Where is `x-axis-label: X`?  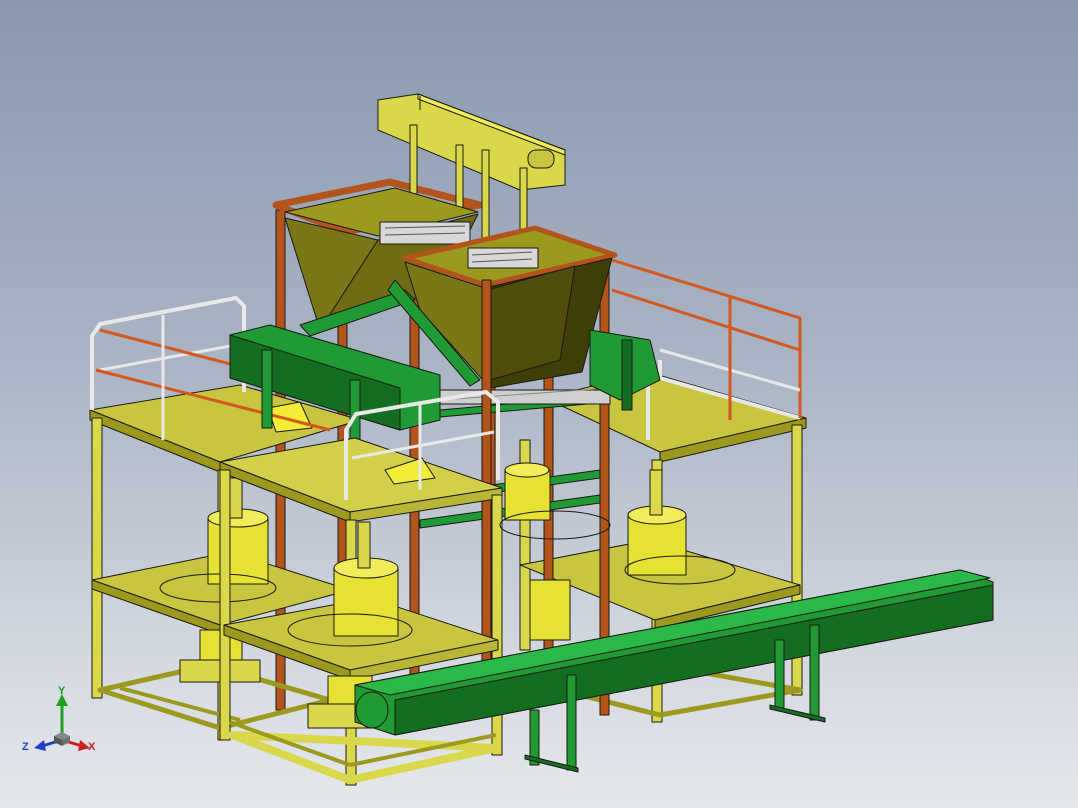 x-axis-label: X is located at coordinates (92, 747).